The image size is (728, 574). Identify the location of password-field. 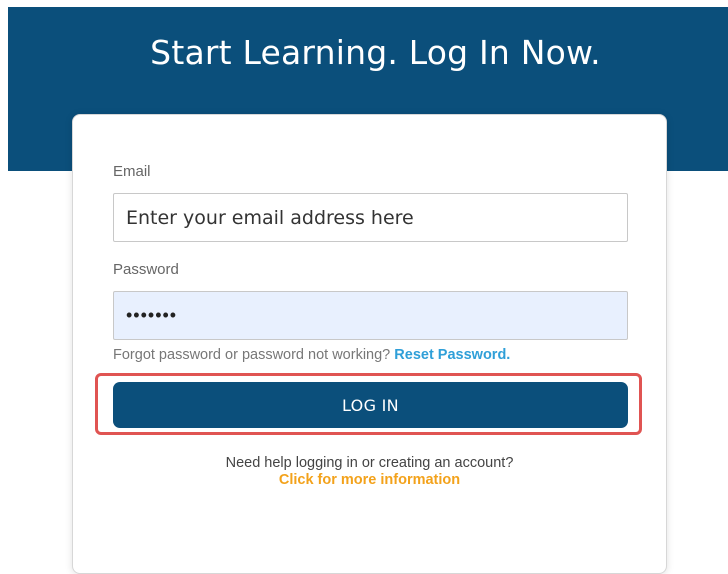
(370, 315).